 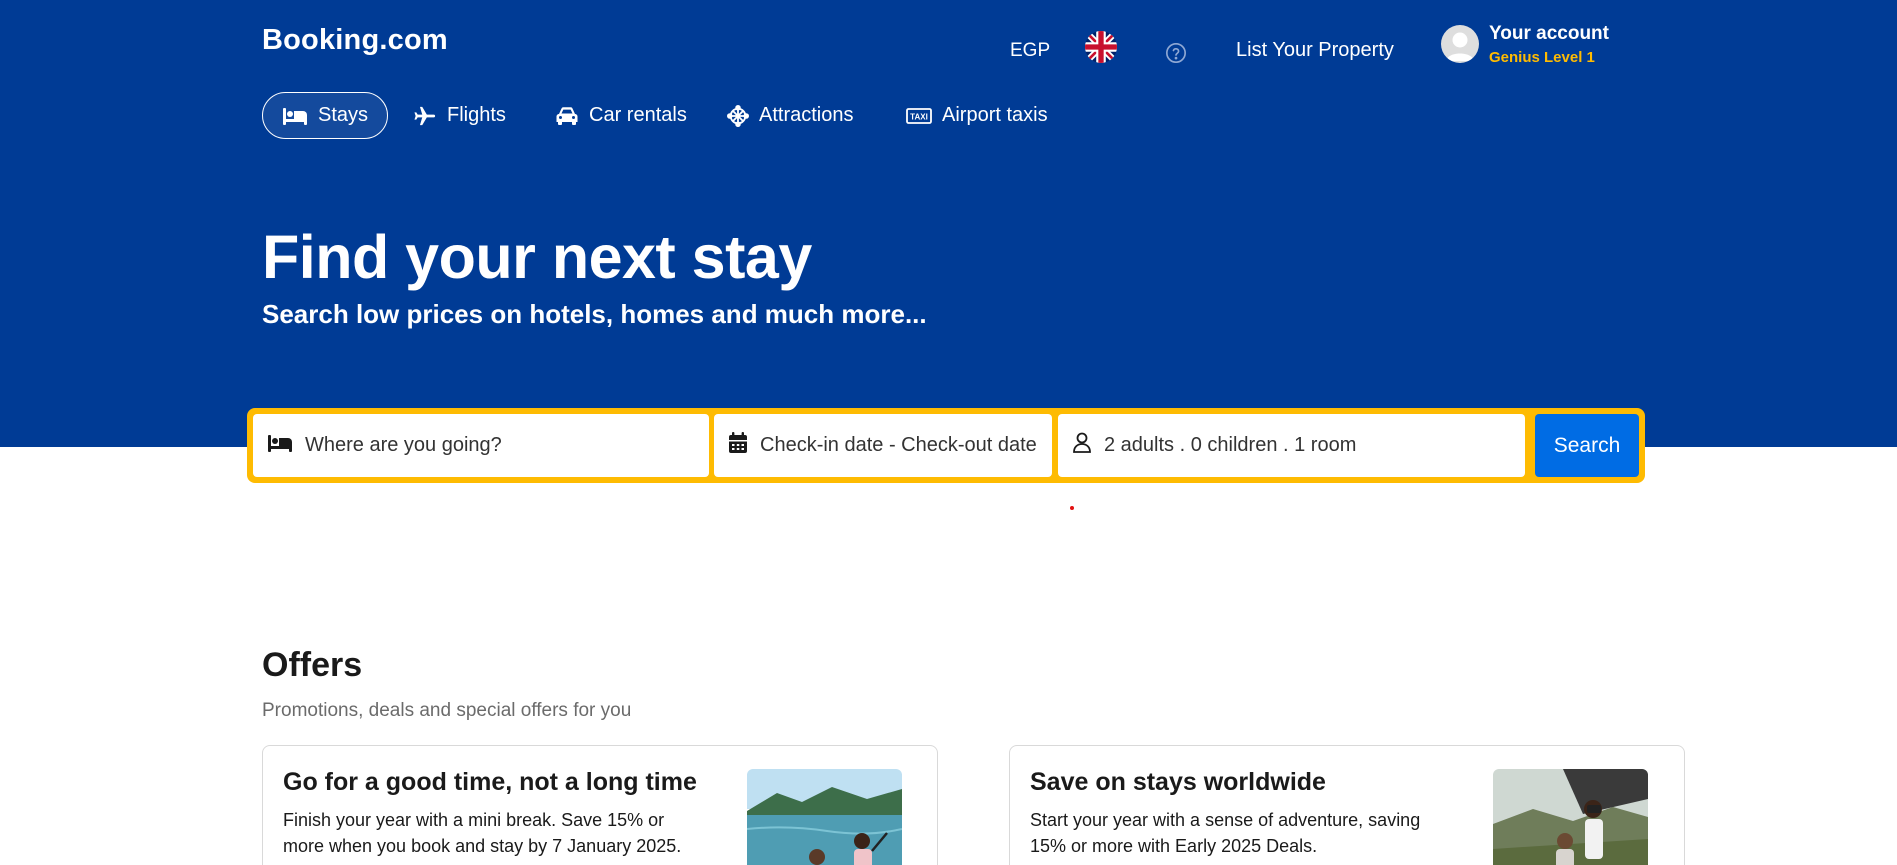 I want to click on person-icon, so click(x=1082, y=445).